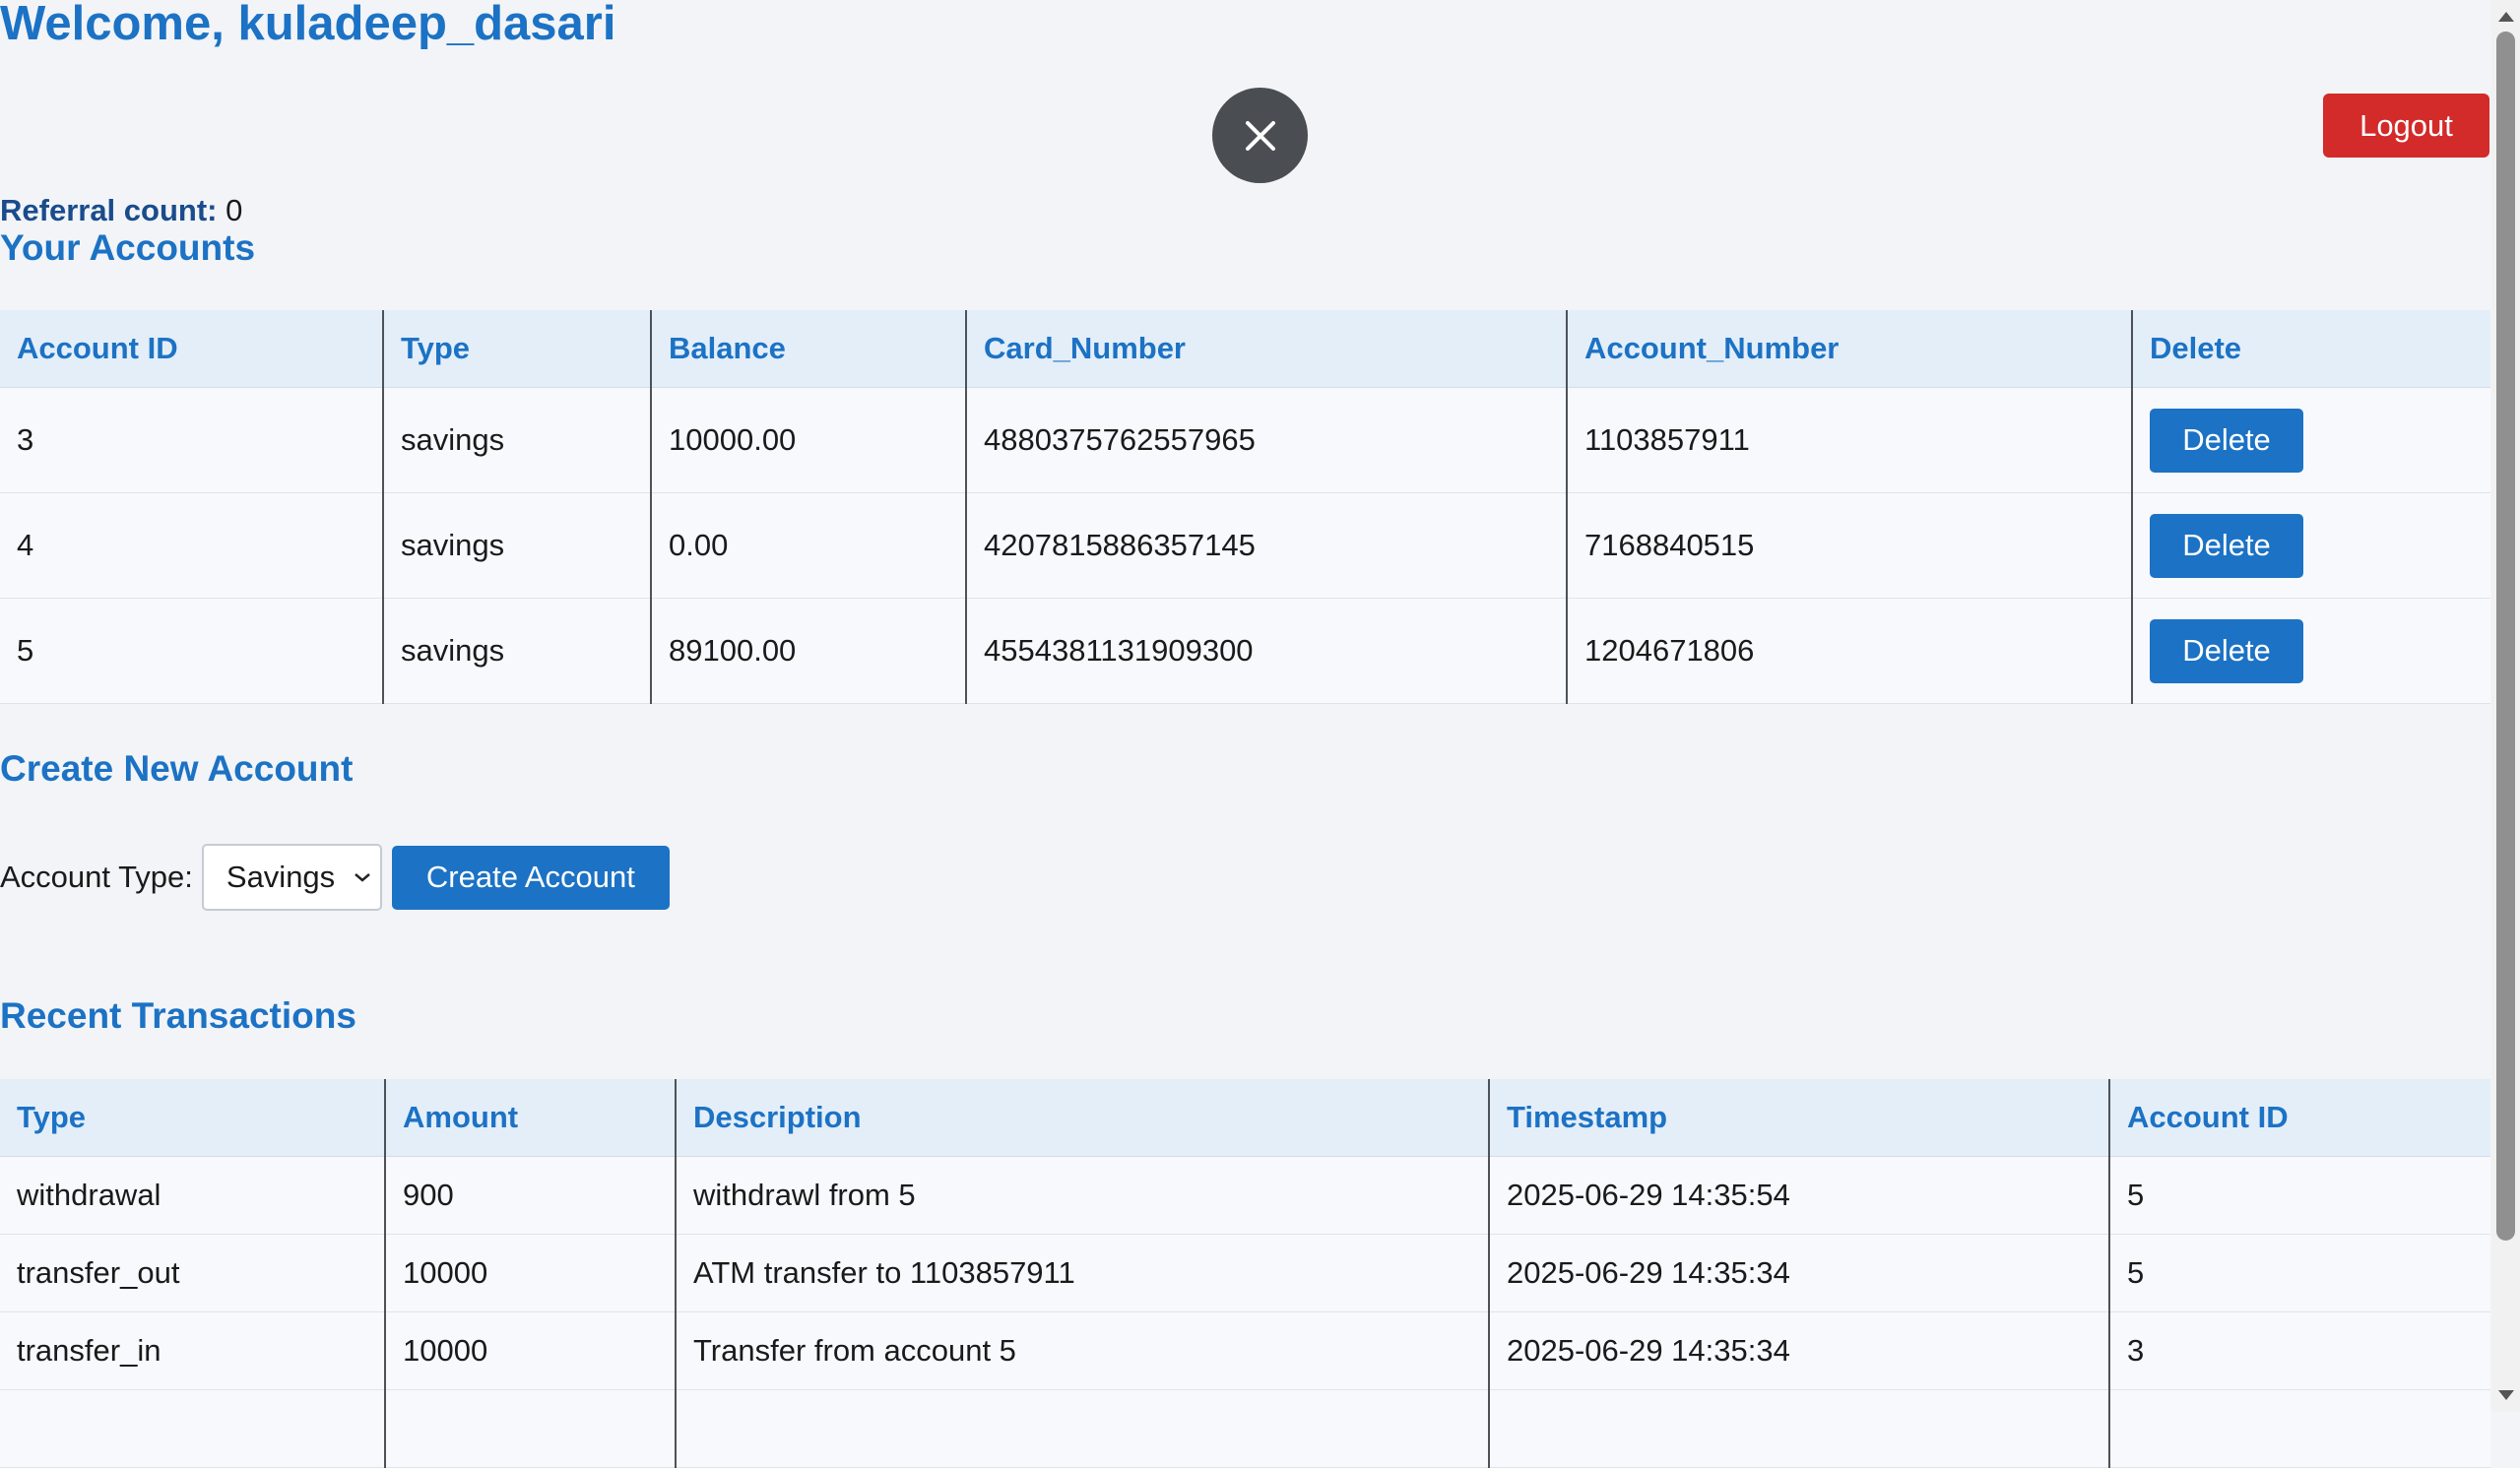 Image resolution: width=2520 pixels, height=1468 pixels. I want to click on cell-account-id: 4, so click(191, 545).